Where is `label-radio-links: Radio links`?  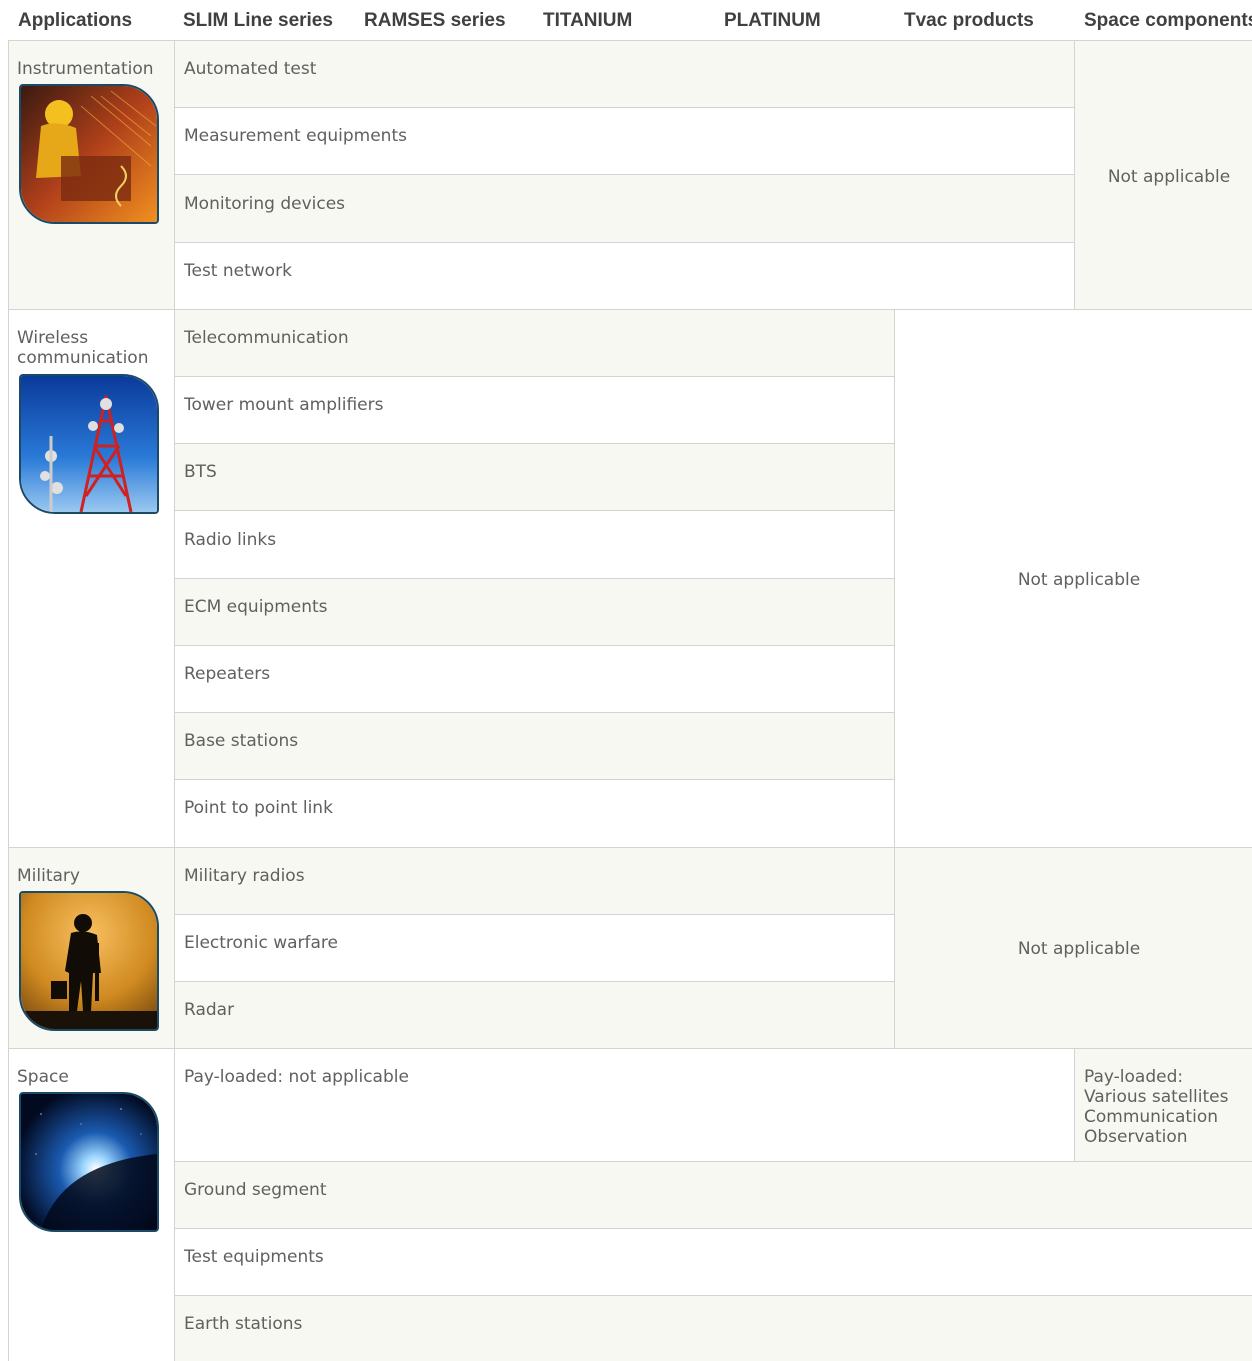 label-radio-links: Radio links is located at coordinates (230, 540).